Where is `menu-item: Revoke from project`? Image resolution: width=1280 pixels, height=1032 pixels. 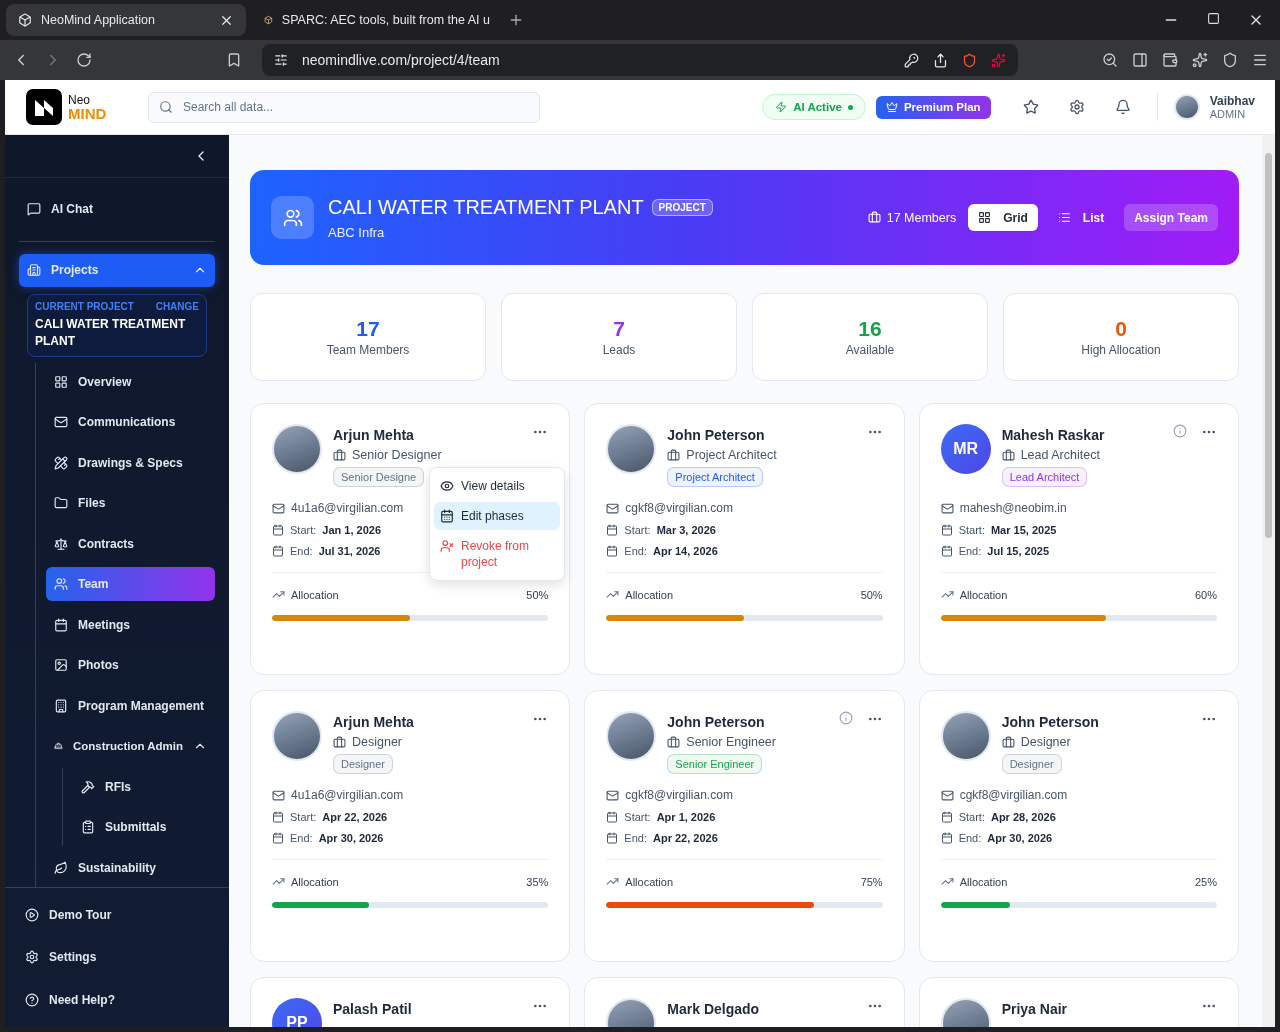
menu-item: Revoke from project is located at coordinates (497, 554).